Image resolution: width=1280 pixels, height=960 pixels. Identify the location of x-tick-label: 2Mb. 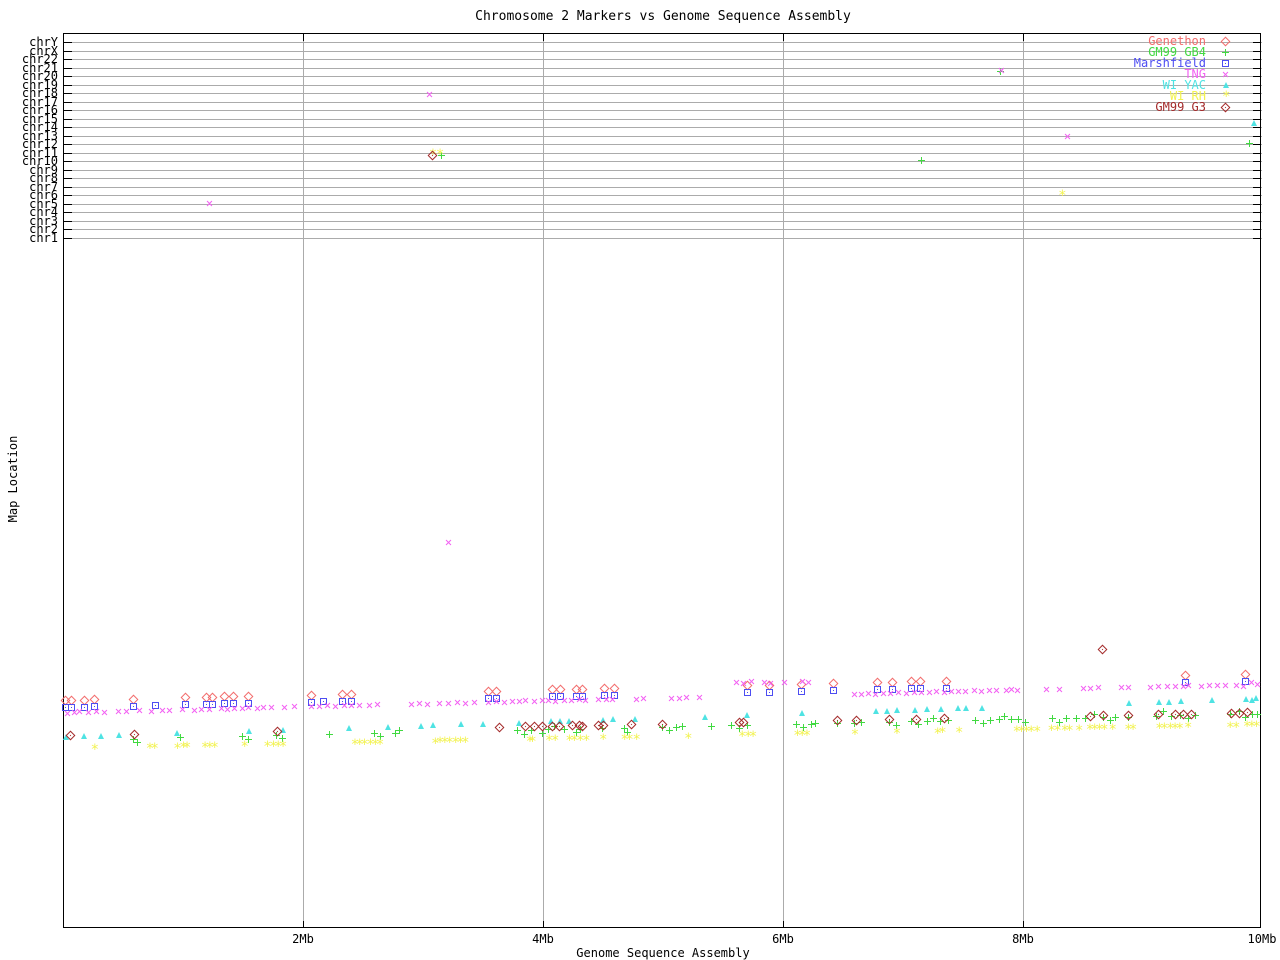
(303, 939).